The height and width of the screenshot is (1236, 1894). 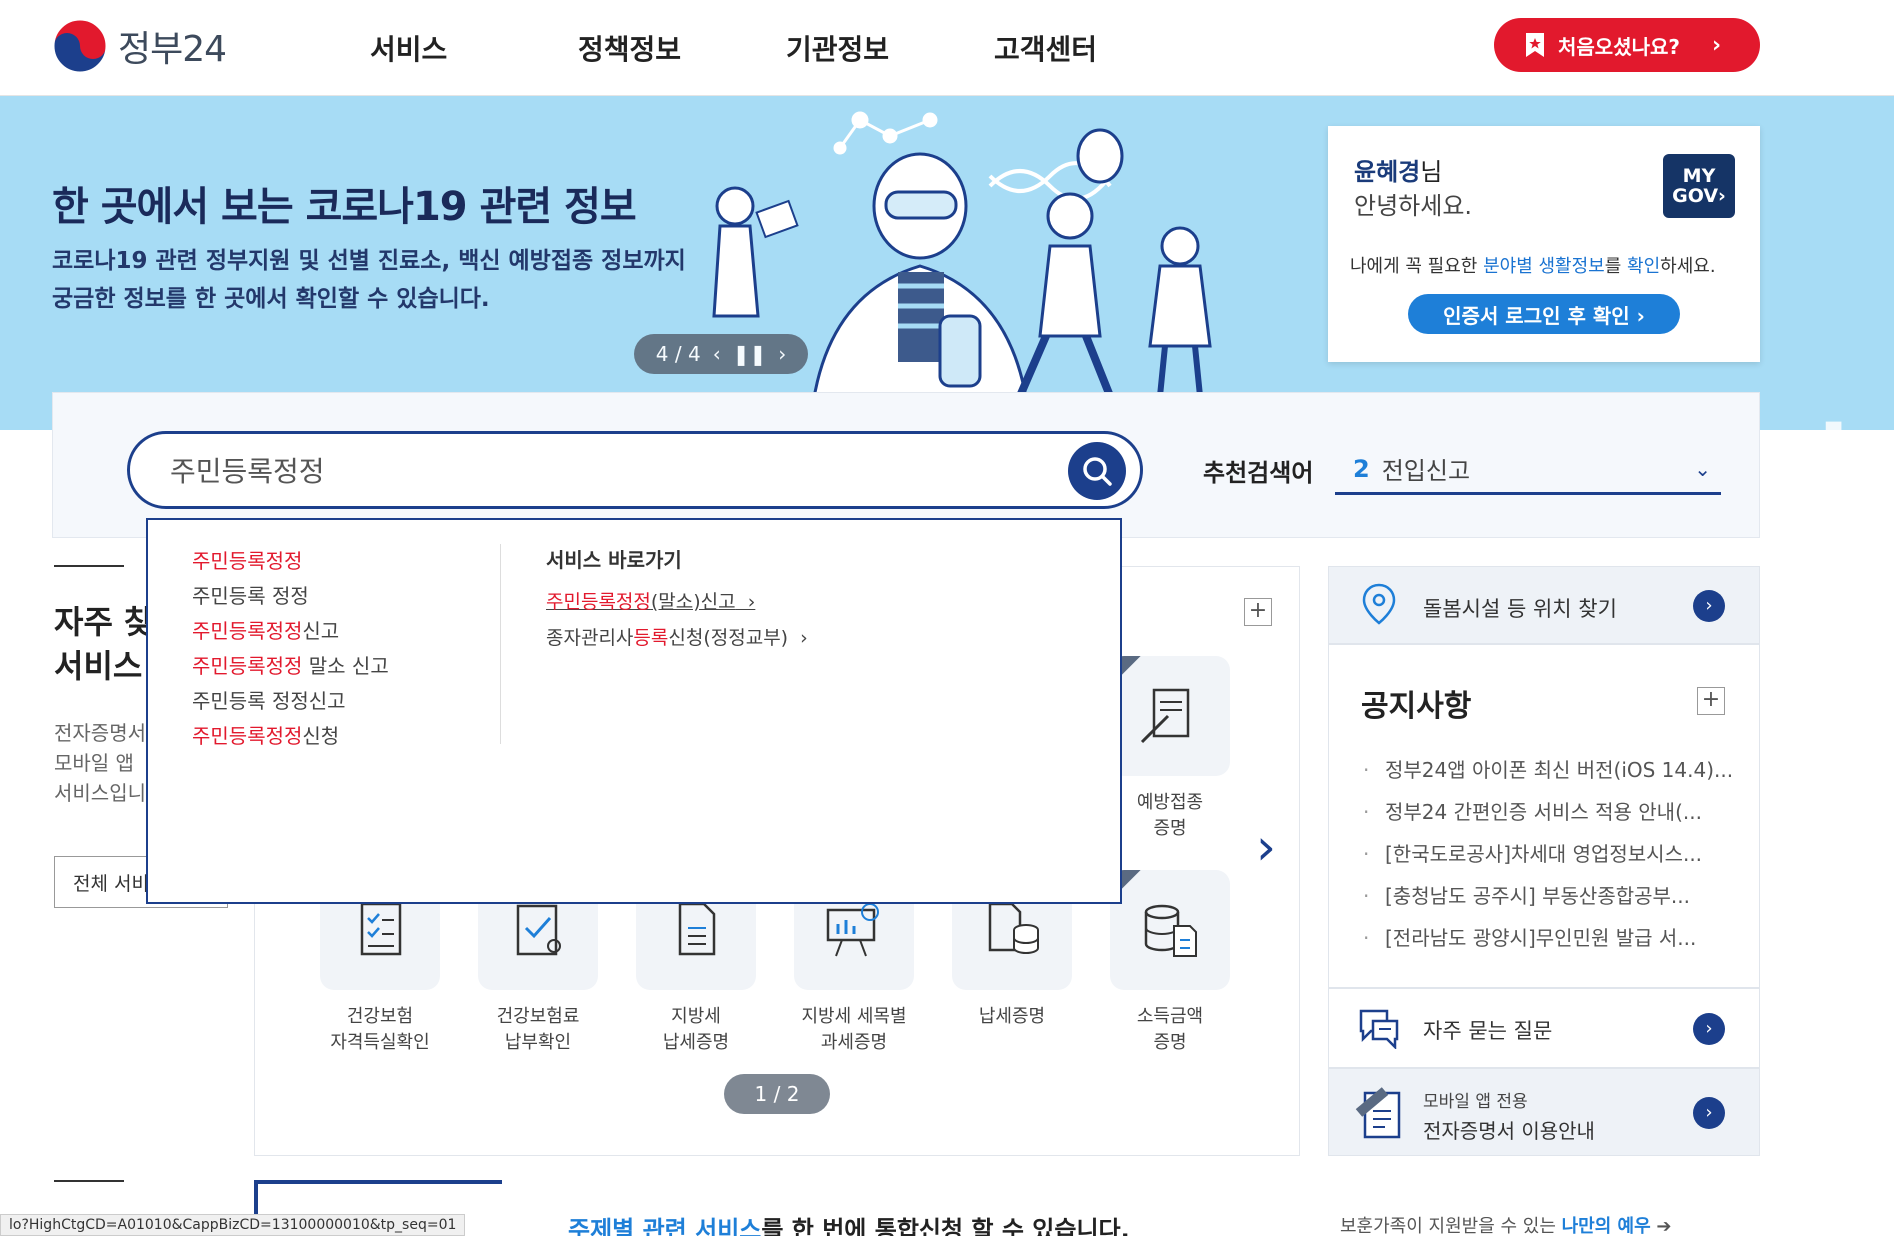 What do you see at coordinates (1509, 1131) in the screenshot?
I see `mobile-guide-line2: 전자증명서 이용안내` at bounding box center [1509, 1131].